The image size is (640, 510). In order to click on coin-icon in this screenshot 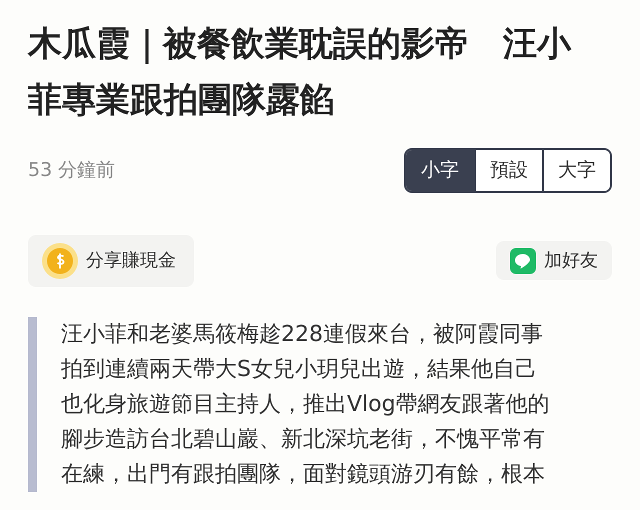, I will do `click(60, 260)`.